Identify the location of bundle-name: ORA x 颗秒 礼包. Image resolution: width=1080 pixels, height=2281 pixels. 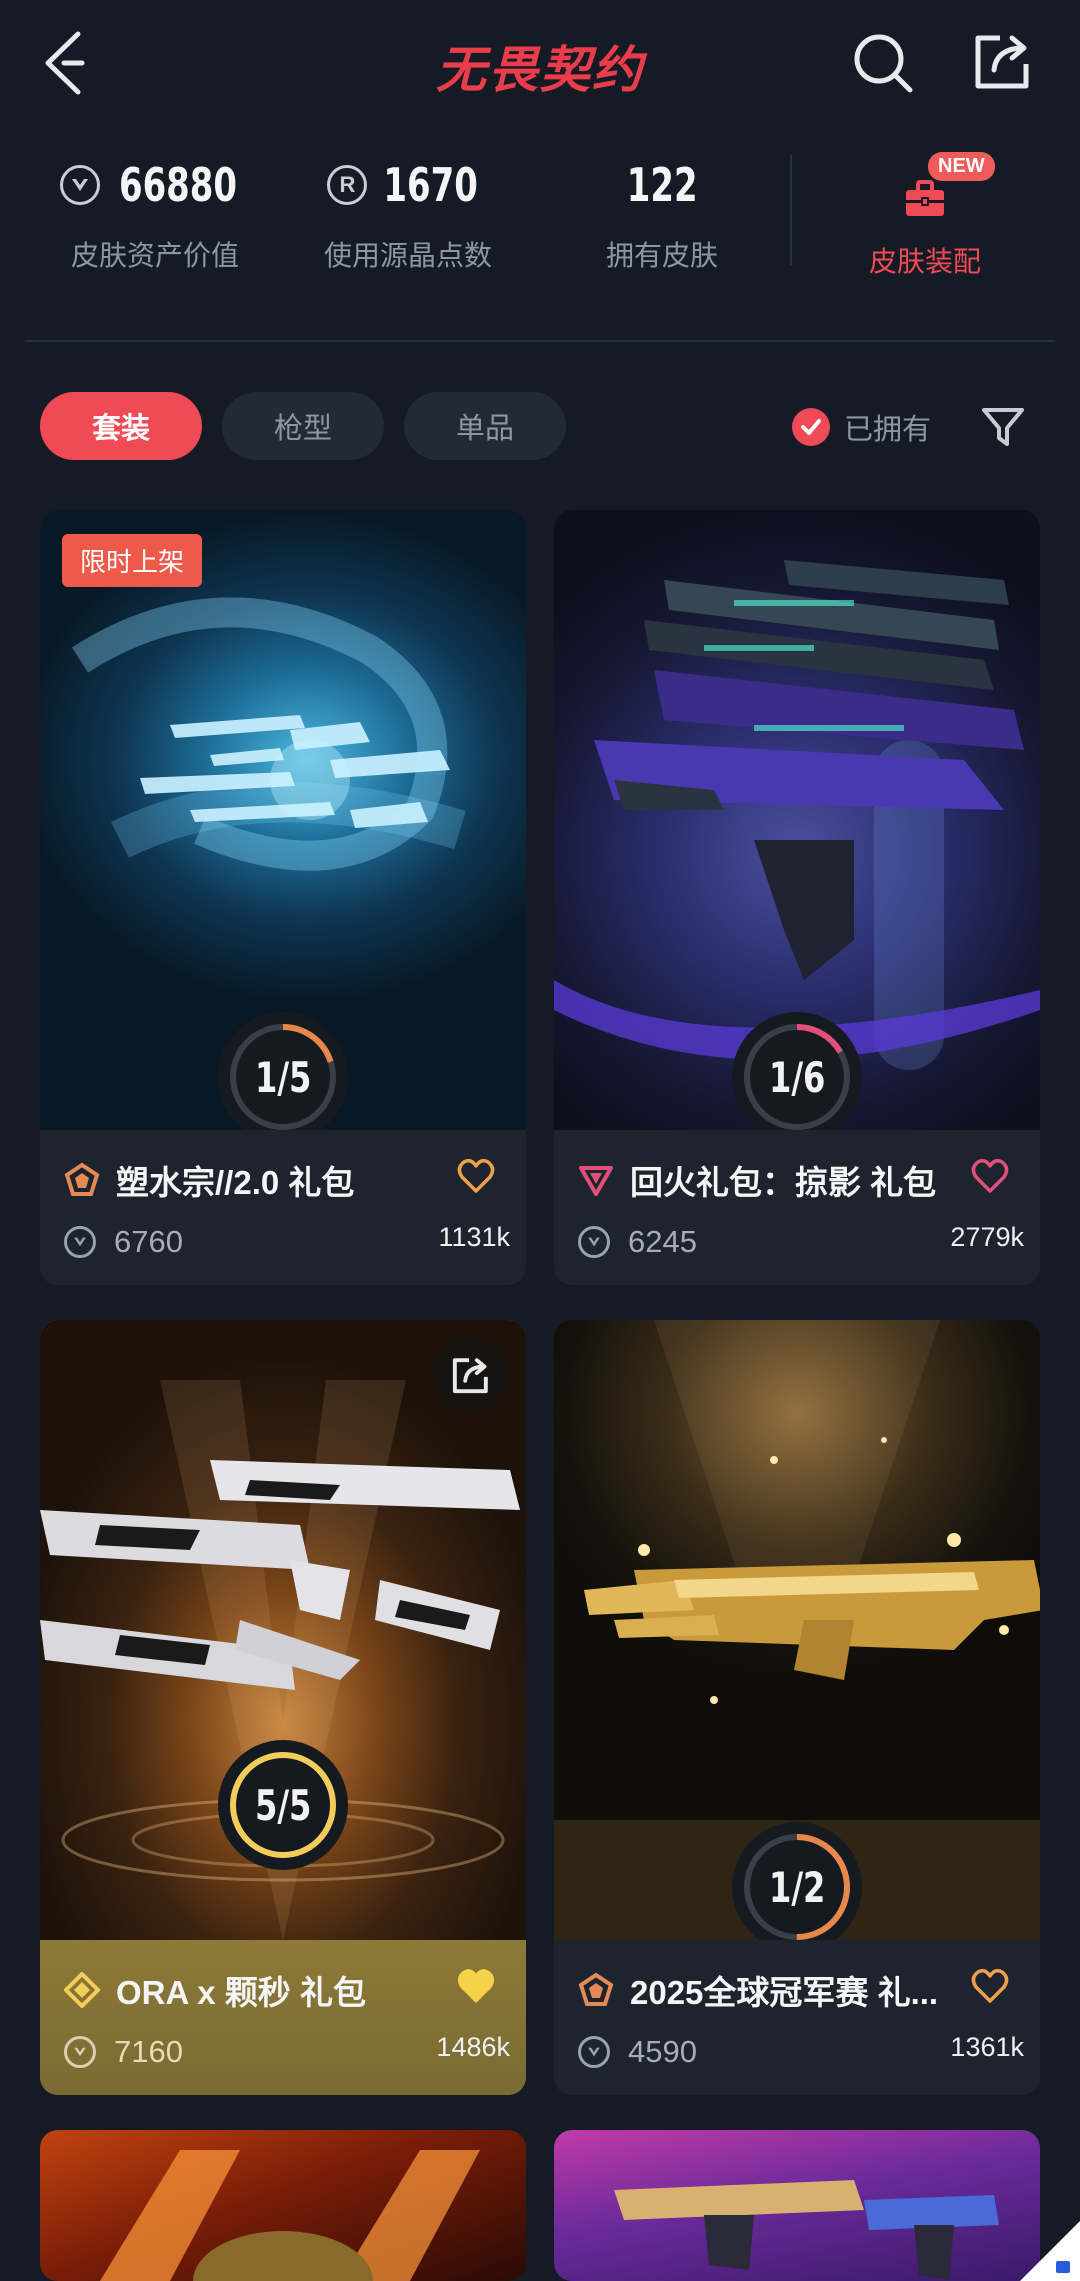
(241, 1992).